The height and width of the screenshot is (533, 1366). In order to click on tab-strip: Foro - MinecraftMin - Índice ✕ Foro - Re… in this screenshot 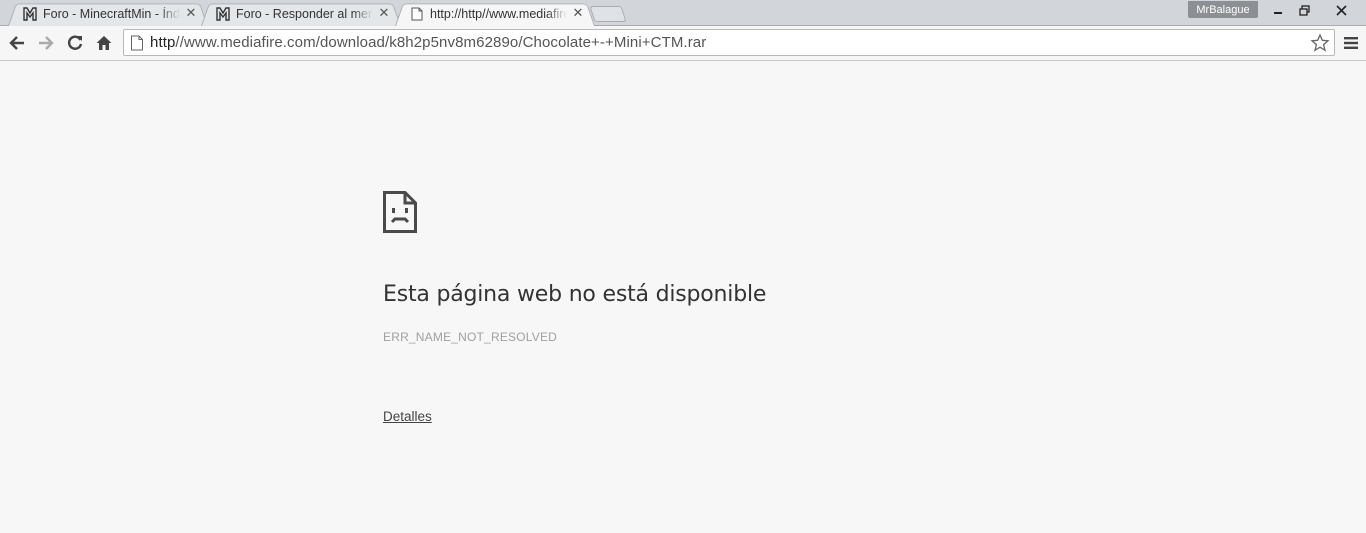, I will do `click(683, 13)`.